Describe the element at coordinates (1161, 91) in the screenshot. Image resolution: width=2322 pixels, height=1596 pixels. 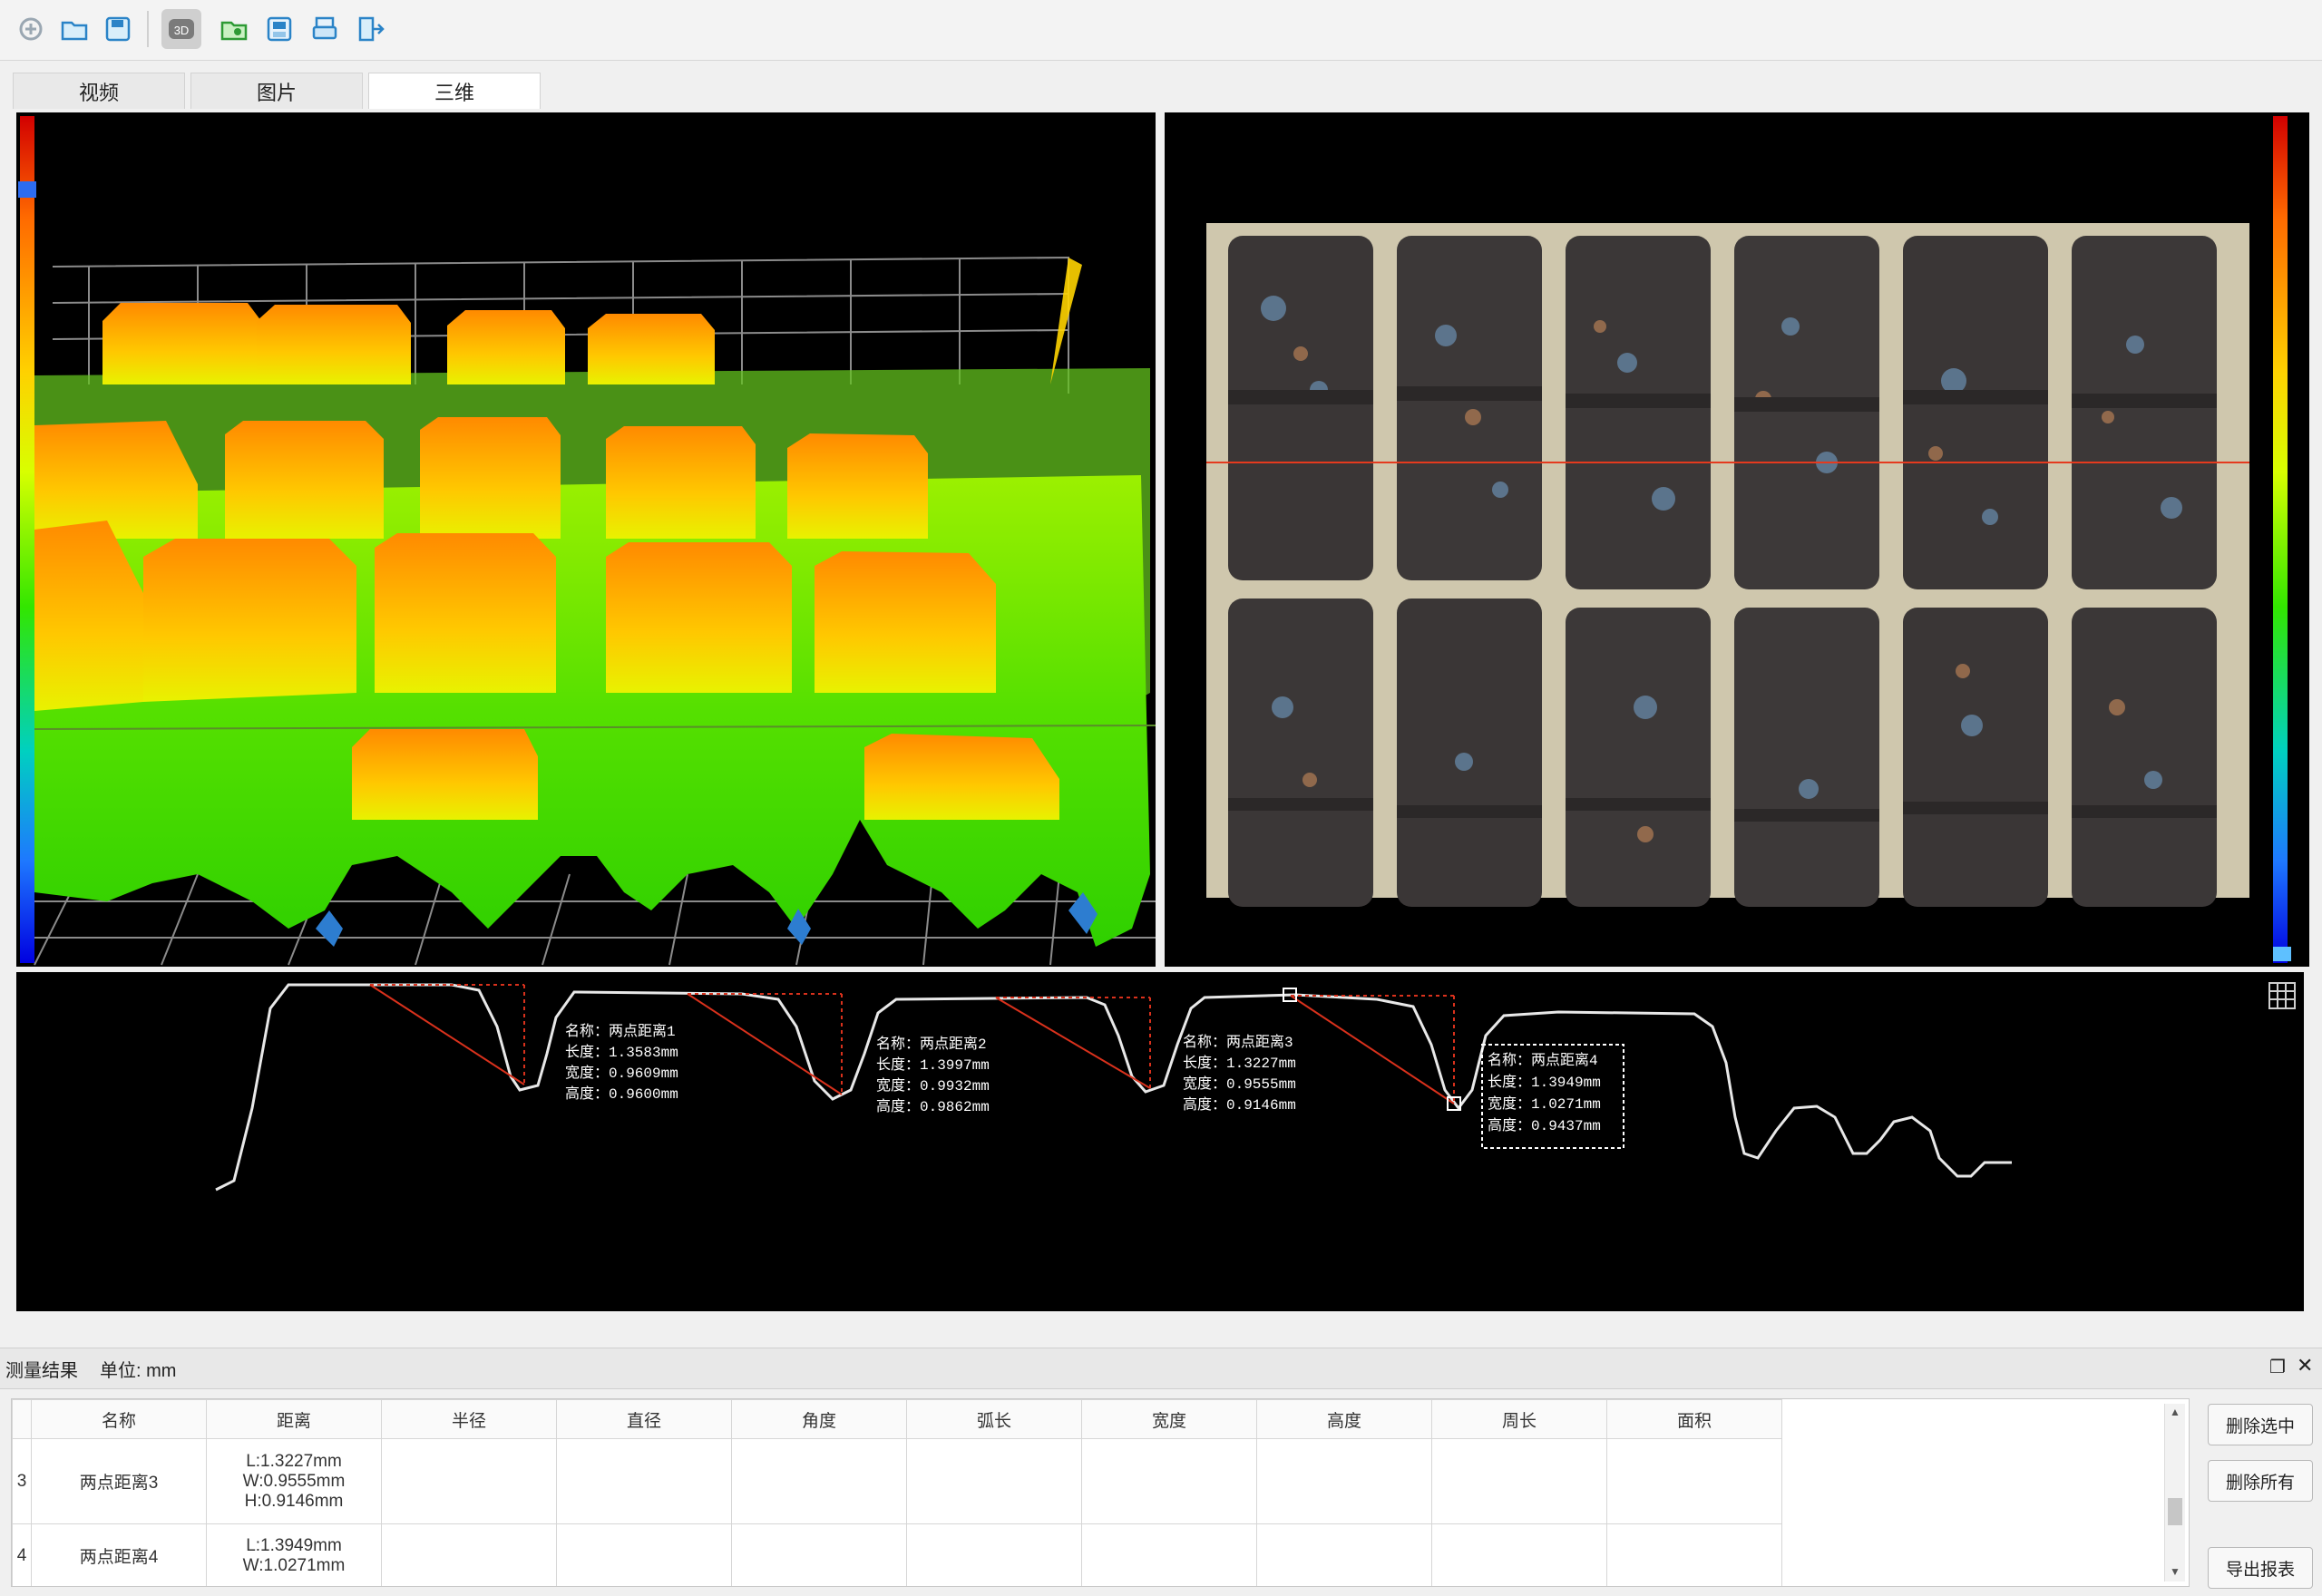
I see `view-tabs: 视频 图片 三维` at that location.